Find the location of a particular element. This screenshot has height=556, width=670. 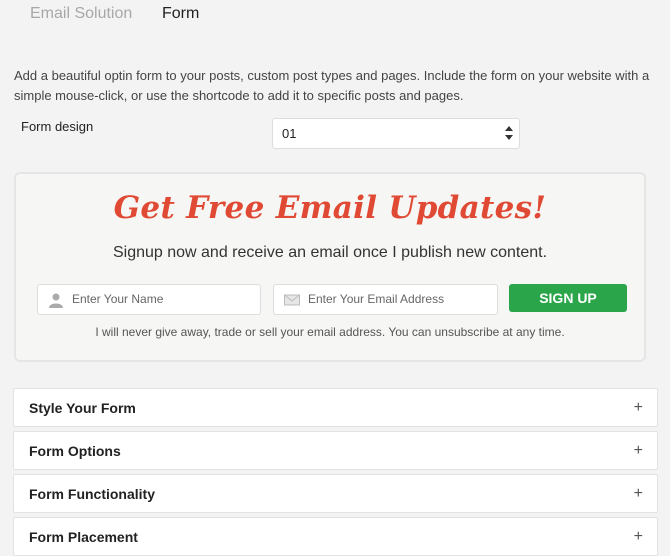

tab-email-solution: Email Solution is located at coordinates (81, 14).